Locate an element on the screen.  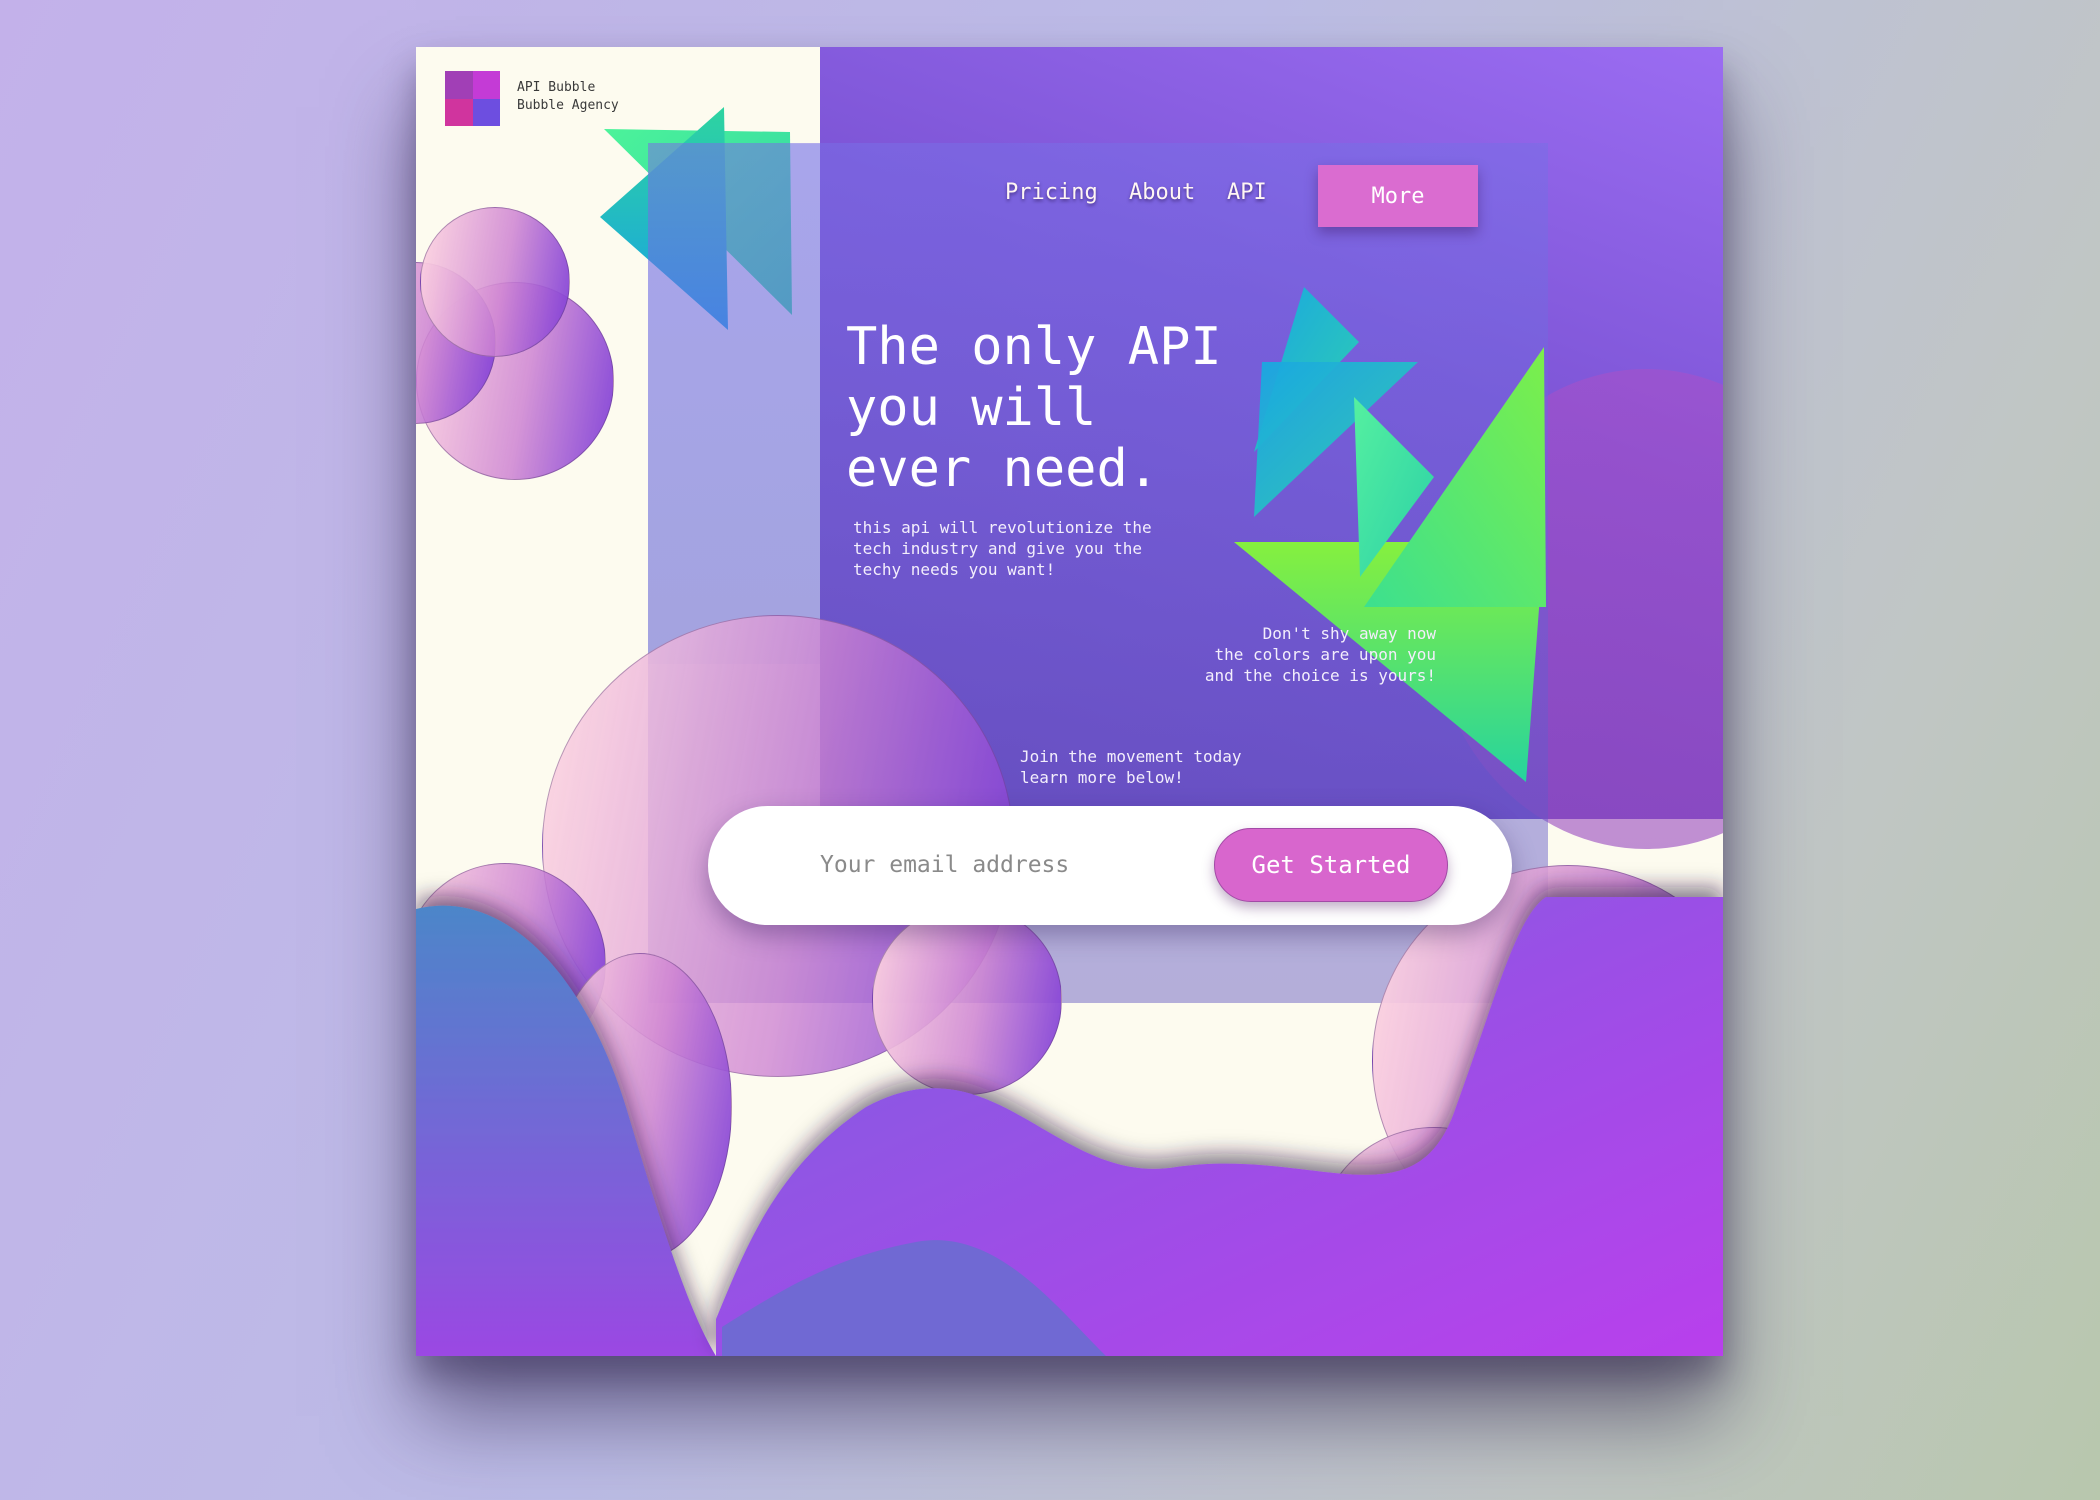
nav-link-pricing: Pricing is located at coordinates (1051, 192).